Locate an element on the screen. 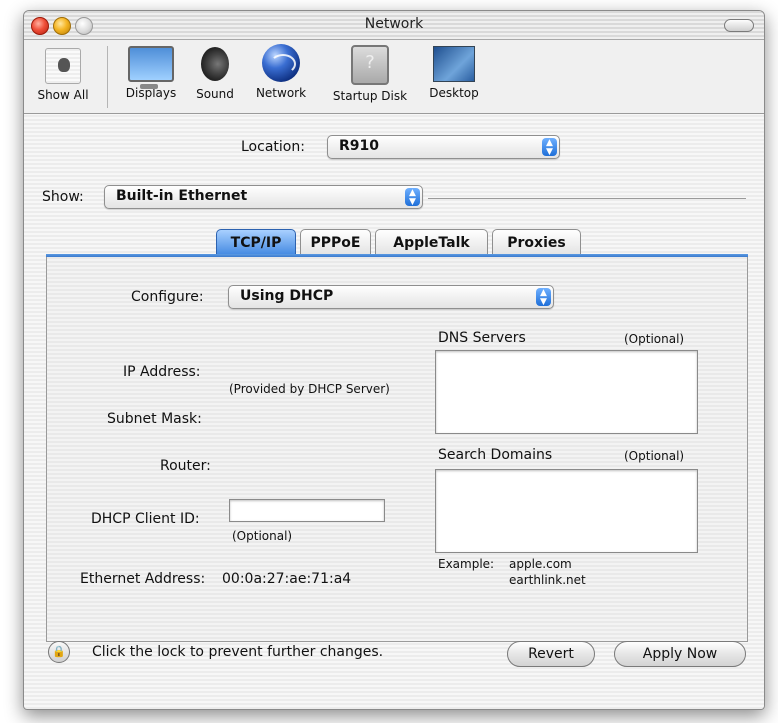 The image size is (778, 723). desktop-icon is located at coordinates (454, 64).